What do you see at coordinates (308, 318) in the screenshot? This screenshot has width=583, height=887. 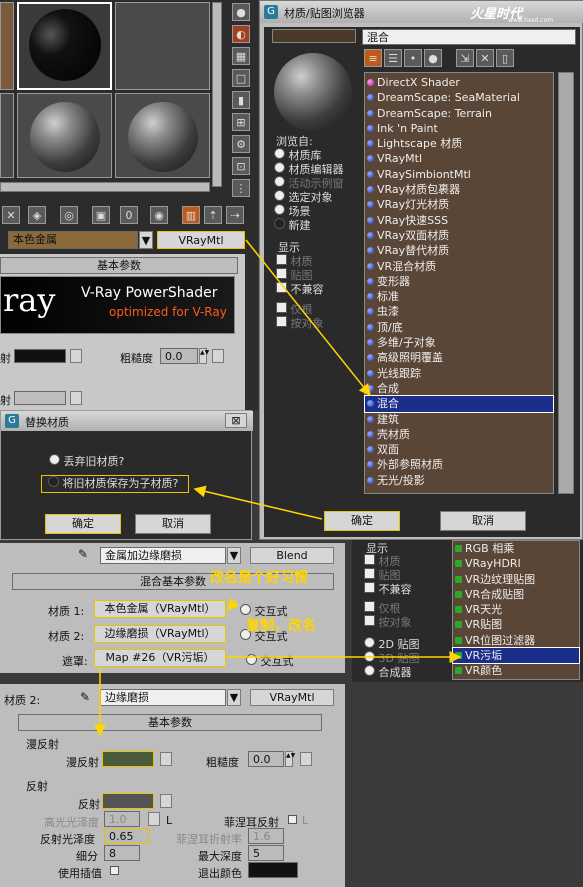 I see `arrow-type-to-blend` at bounding box center [308, 318].